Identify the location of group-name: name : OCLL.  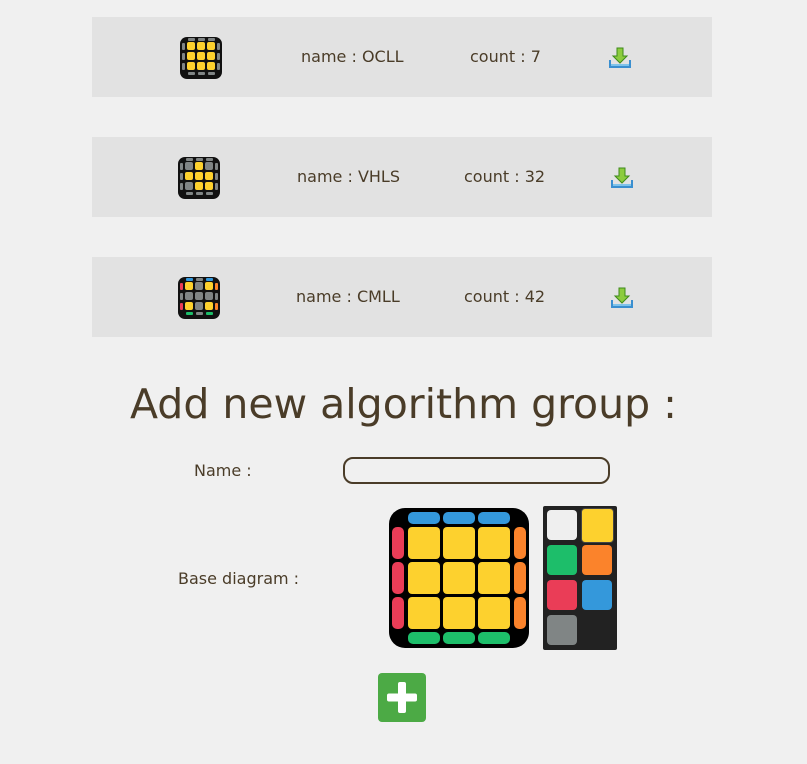
(352, 56).